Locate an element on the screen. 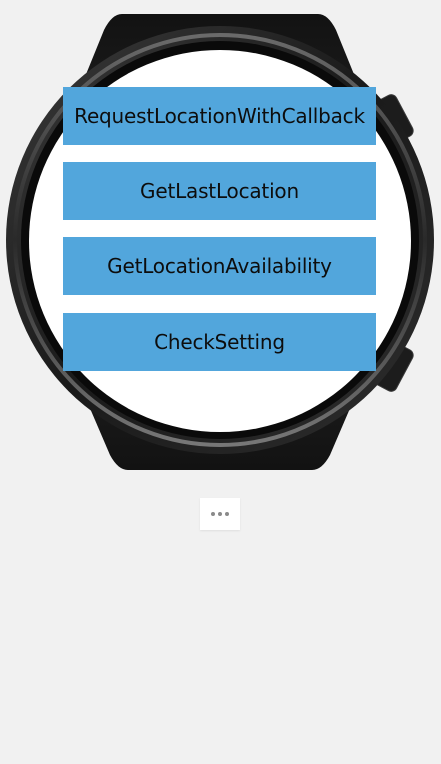 This screenshot has height=764, width=441. more-horizontal-icon is located at coordinates (220, 514).